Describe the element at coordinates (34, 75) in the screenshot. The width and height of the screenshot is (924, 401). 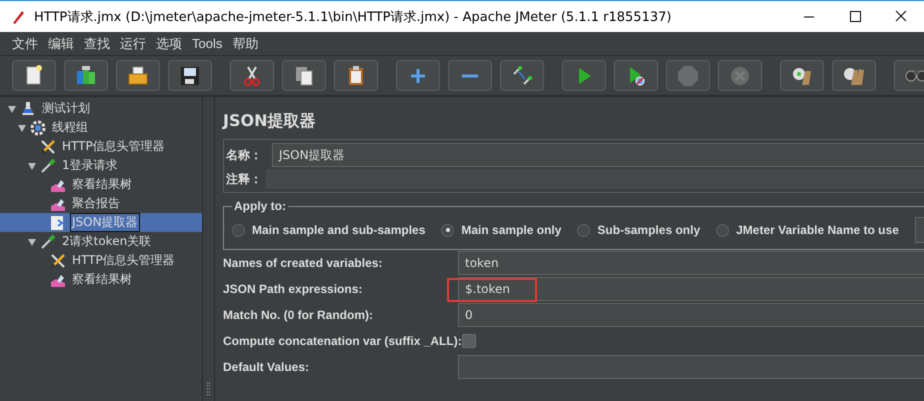
I see `new-button` at that location.